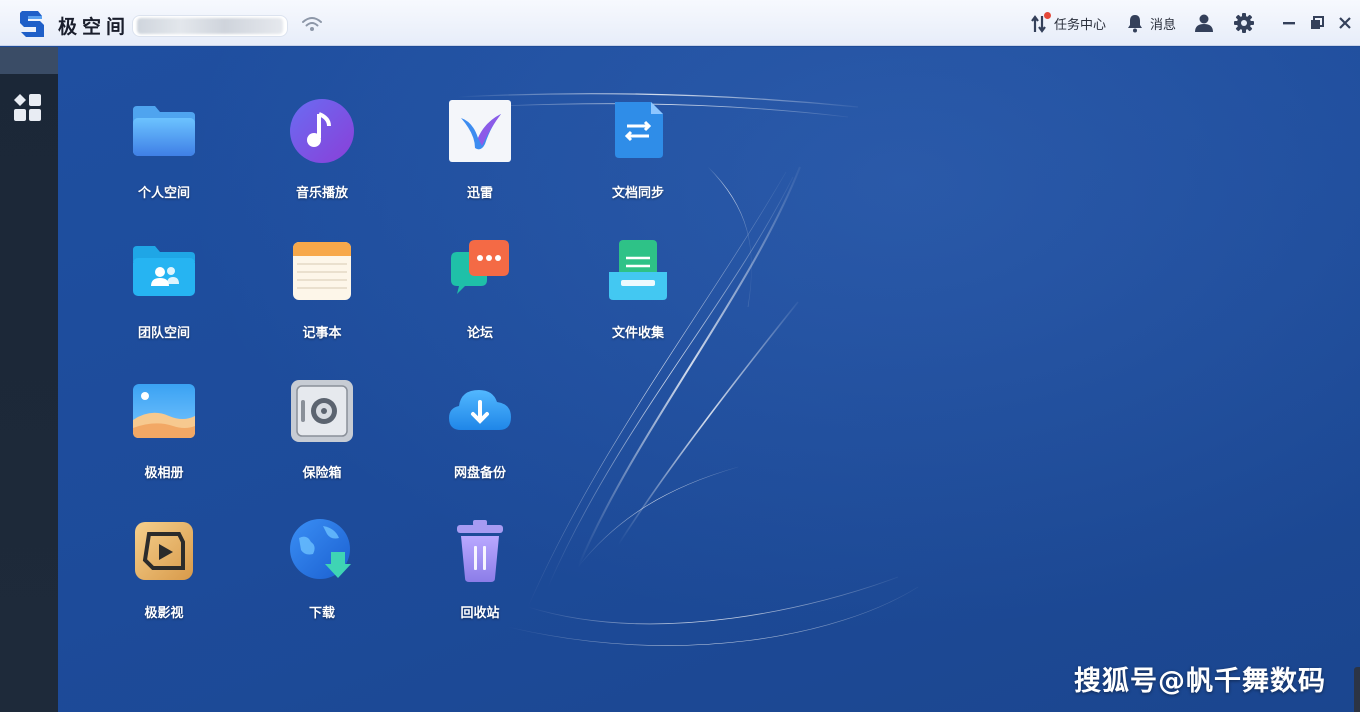 This screenshot has height=712, width=1360. Describe the element at coordinates (29, 60) in the screenshot. I see `sidebar-active-indicator` at that location.